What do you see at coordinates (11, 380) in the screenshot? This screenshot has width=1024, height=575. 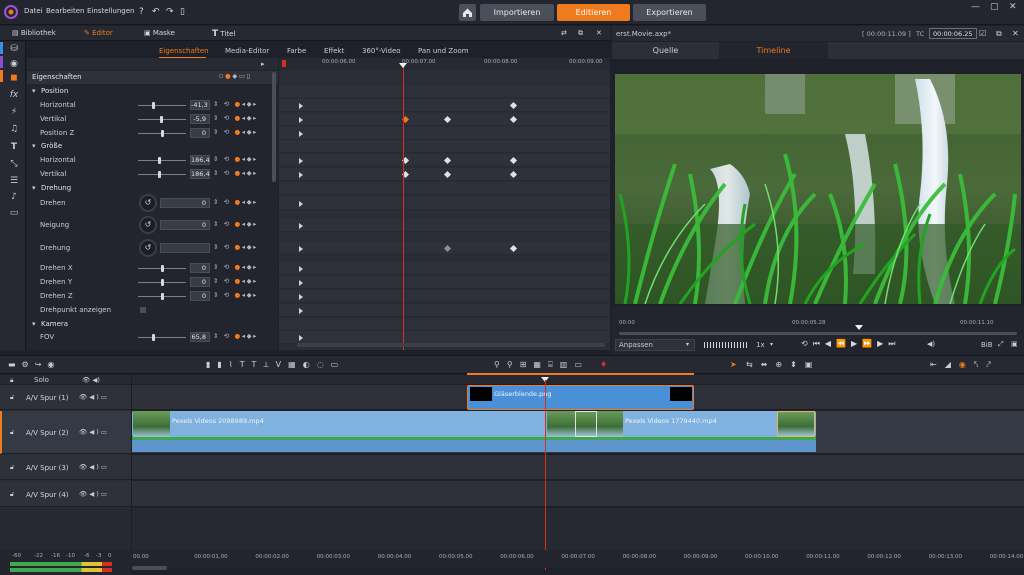 I see `lock-icon: 🔒︎` at bounding box center [11, 380].